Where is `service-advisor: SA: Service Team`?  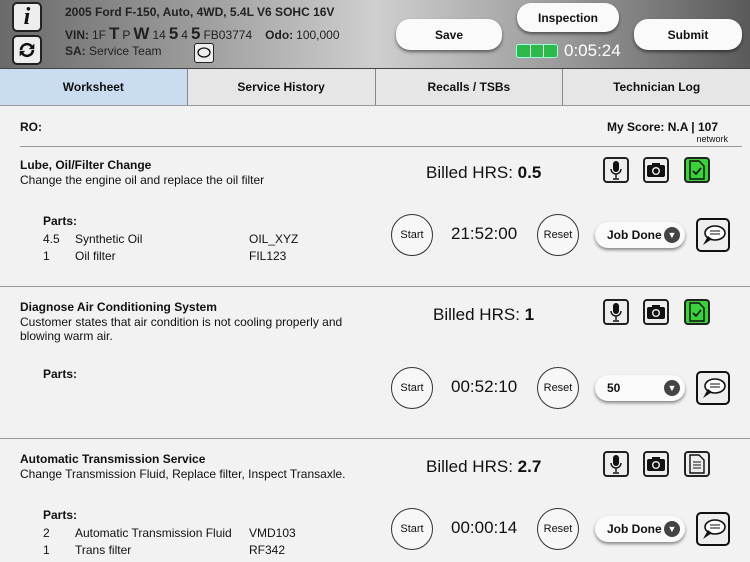
service-advisor: SA: Service Team is located at coordinates (113, 51).